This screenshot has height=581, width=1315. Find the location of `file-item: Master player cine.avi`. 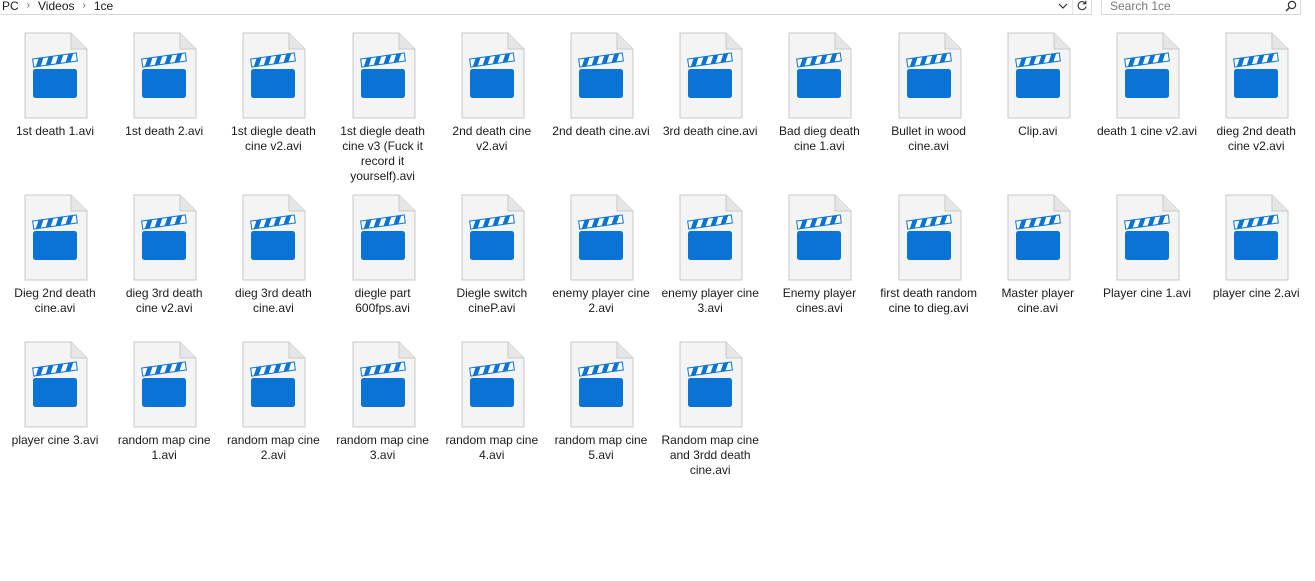

file-item: Master player cine.avi is located at coordinates (1038, 255).